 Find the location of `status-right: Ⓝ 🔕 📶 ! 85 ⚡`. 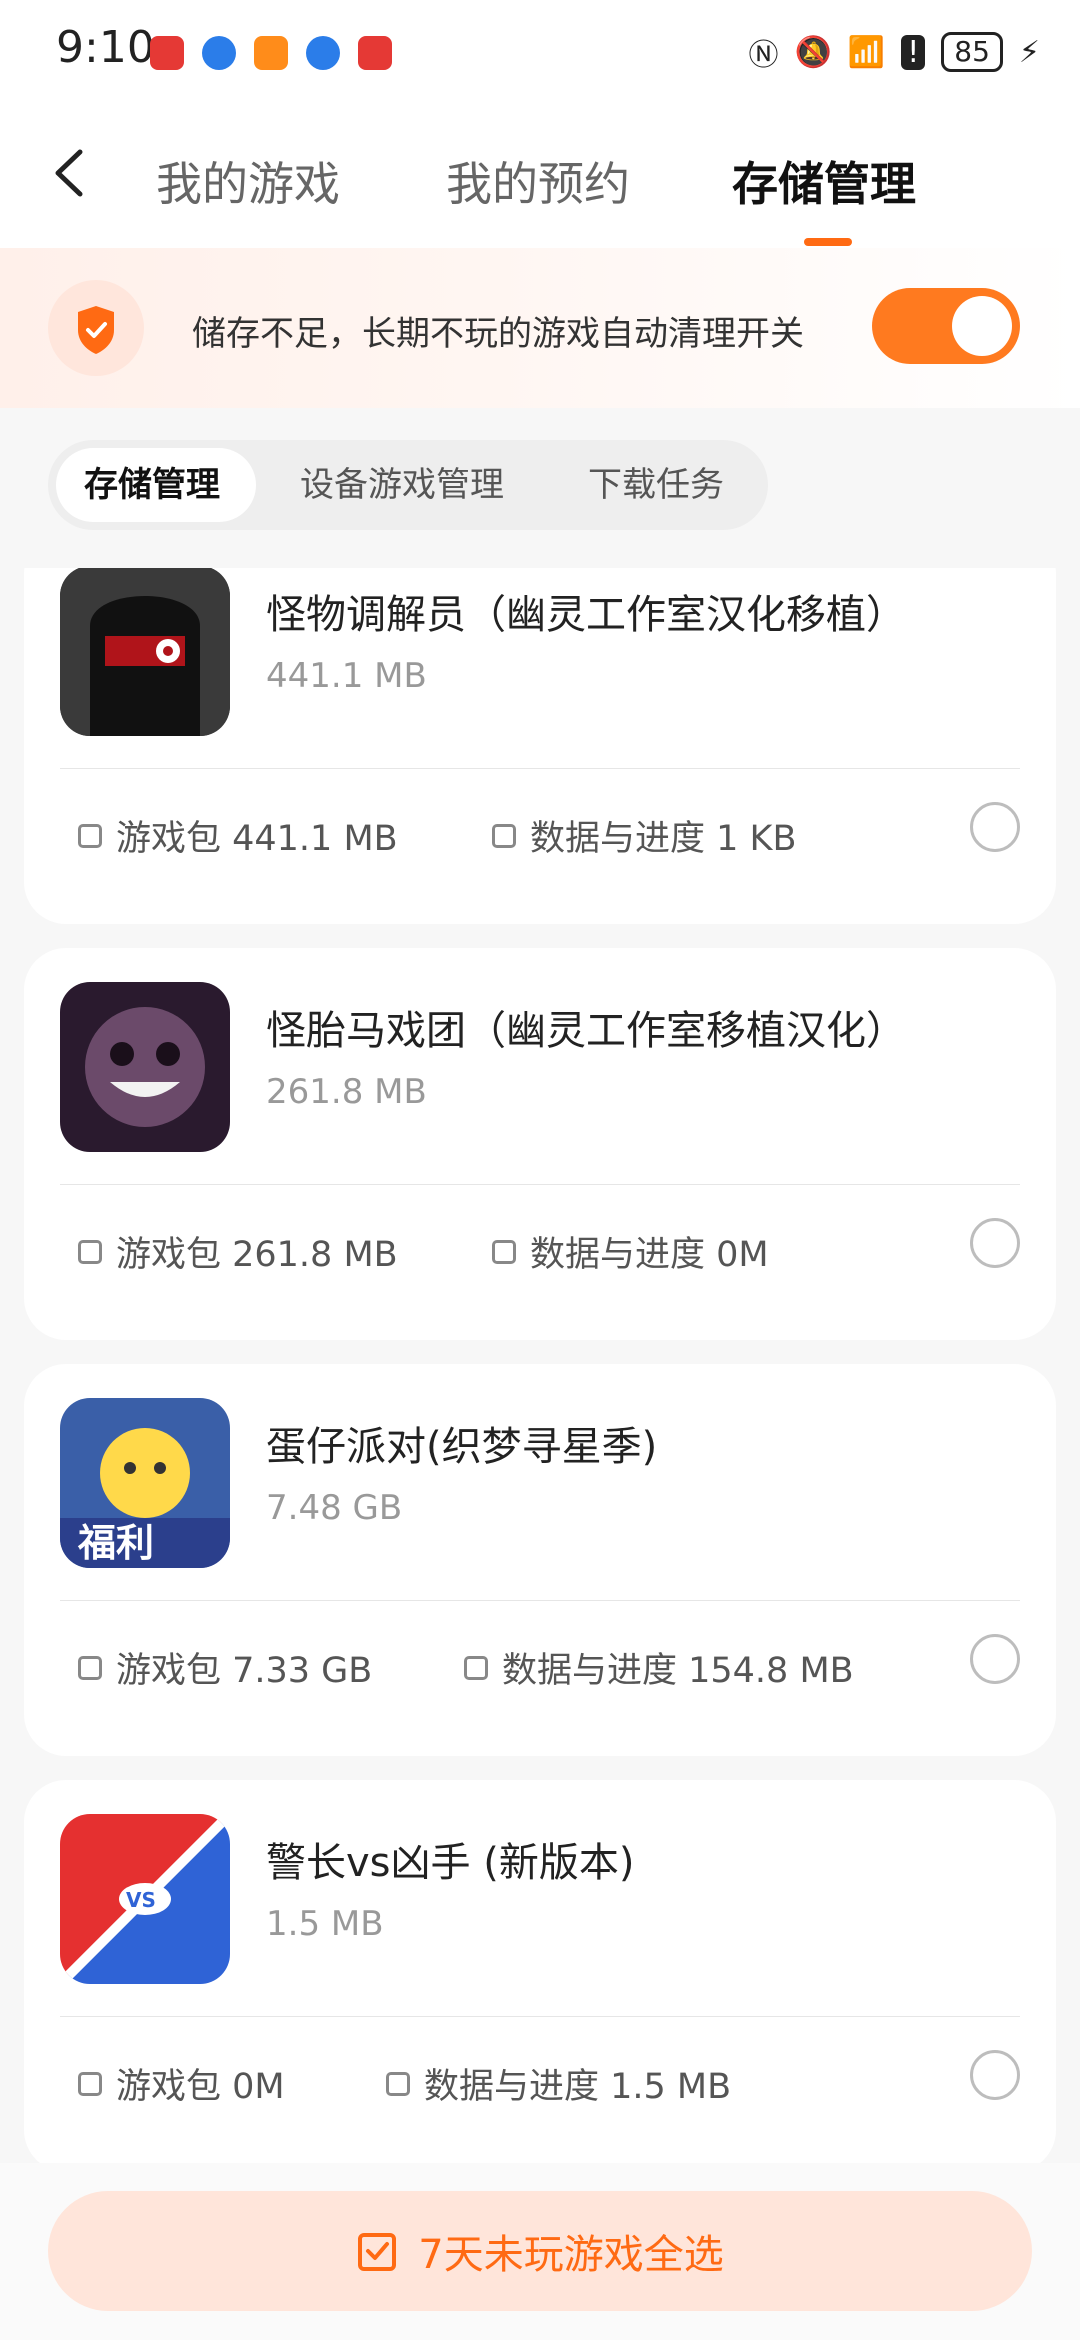

status-right: Ⓝ 🔕 📶 ! 85 ⚡ is located at coordinates (894, 52).